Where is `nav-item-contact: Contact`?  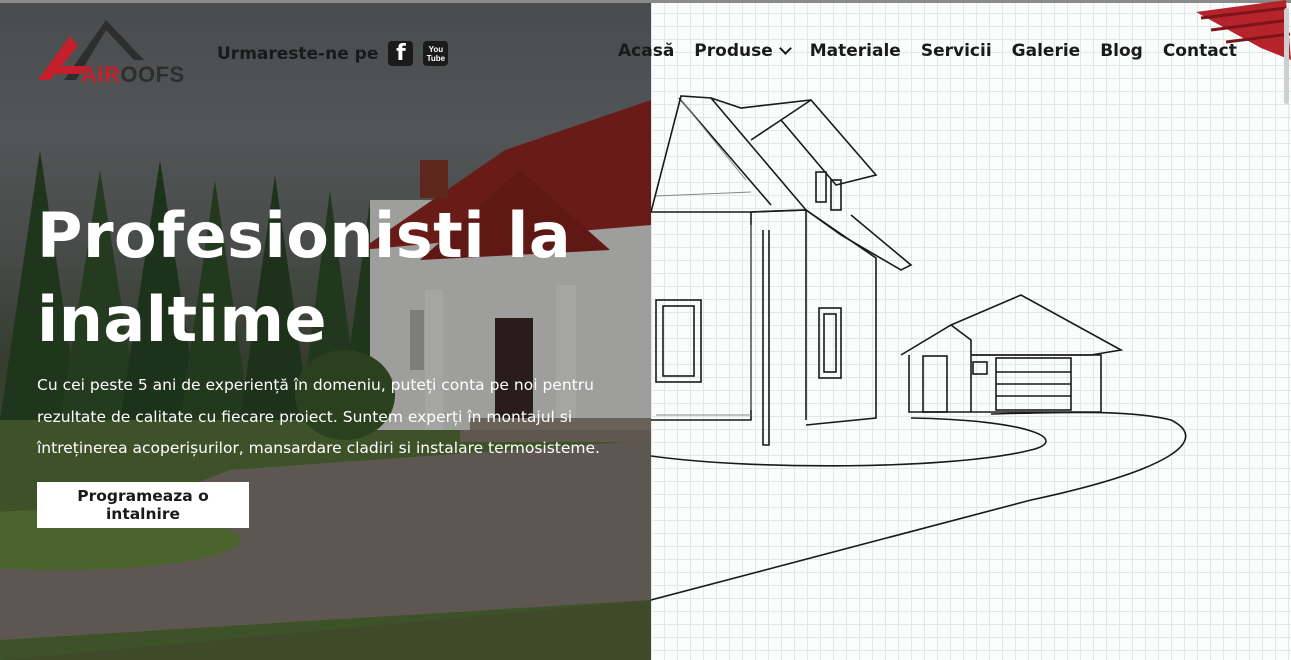 nav-item-contact: Contact is located at coordinates (1200, 51).